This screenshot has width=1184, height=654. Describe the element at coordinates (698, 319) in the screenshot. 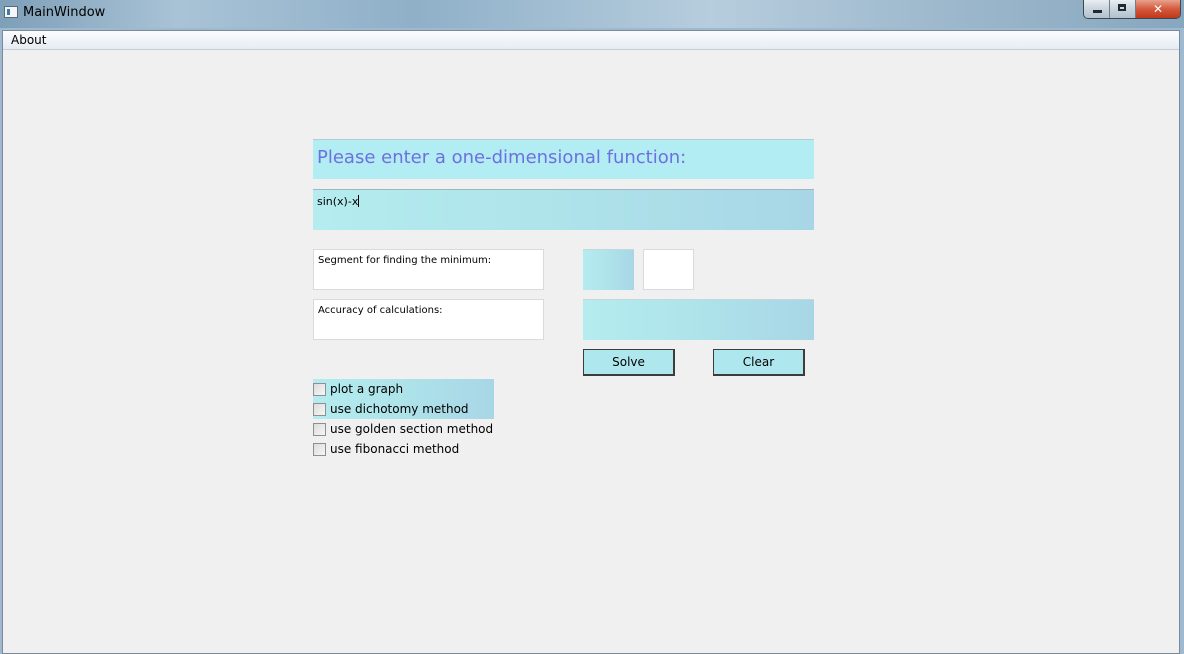

I see `accuracy-input` at that location.